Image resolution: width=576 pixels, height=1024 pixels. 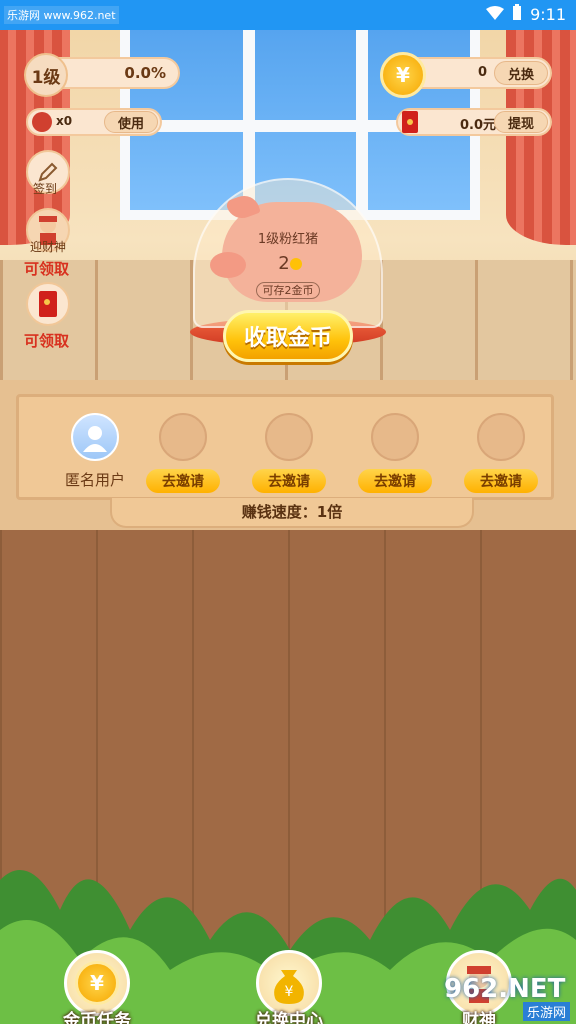 What do you see at coordinates (145, 73) in the screenshot?
I see `level-percent: 0.0%` at bounding box center [145, 73].